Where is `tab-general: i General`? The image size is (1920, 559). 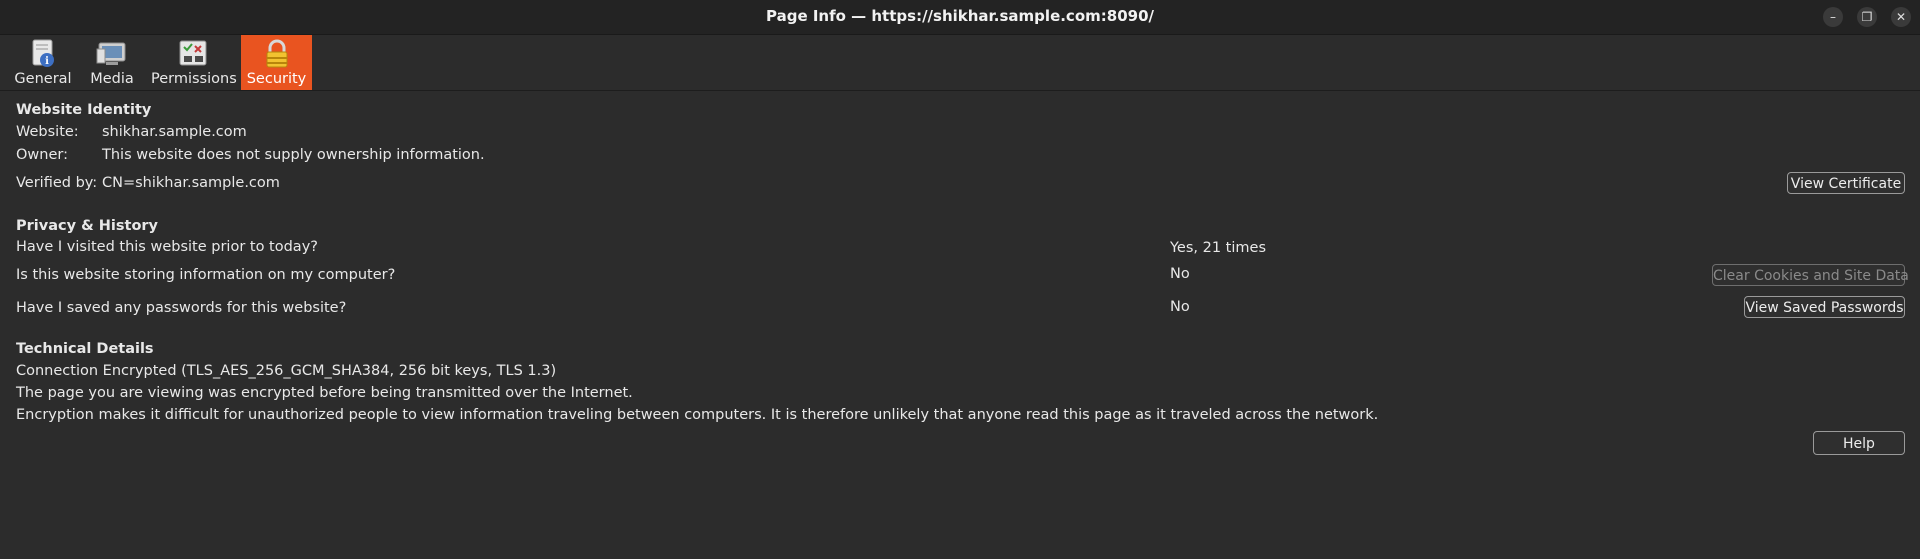 tab-general: i General is located at coordinates (43, 62).